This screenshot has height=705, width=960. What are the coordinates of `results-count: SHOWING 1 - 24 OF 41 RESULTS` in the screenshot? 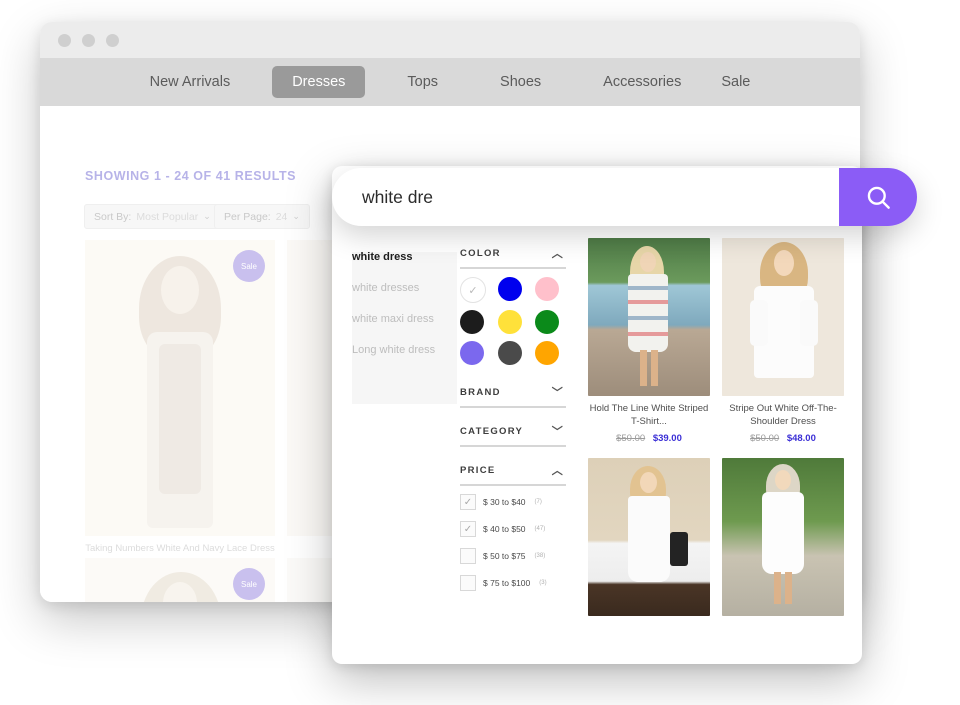 It's located at (191, 176).